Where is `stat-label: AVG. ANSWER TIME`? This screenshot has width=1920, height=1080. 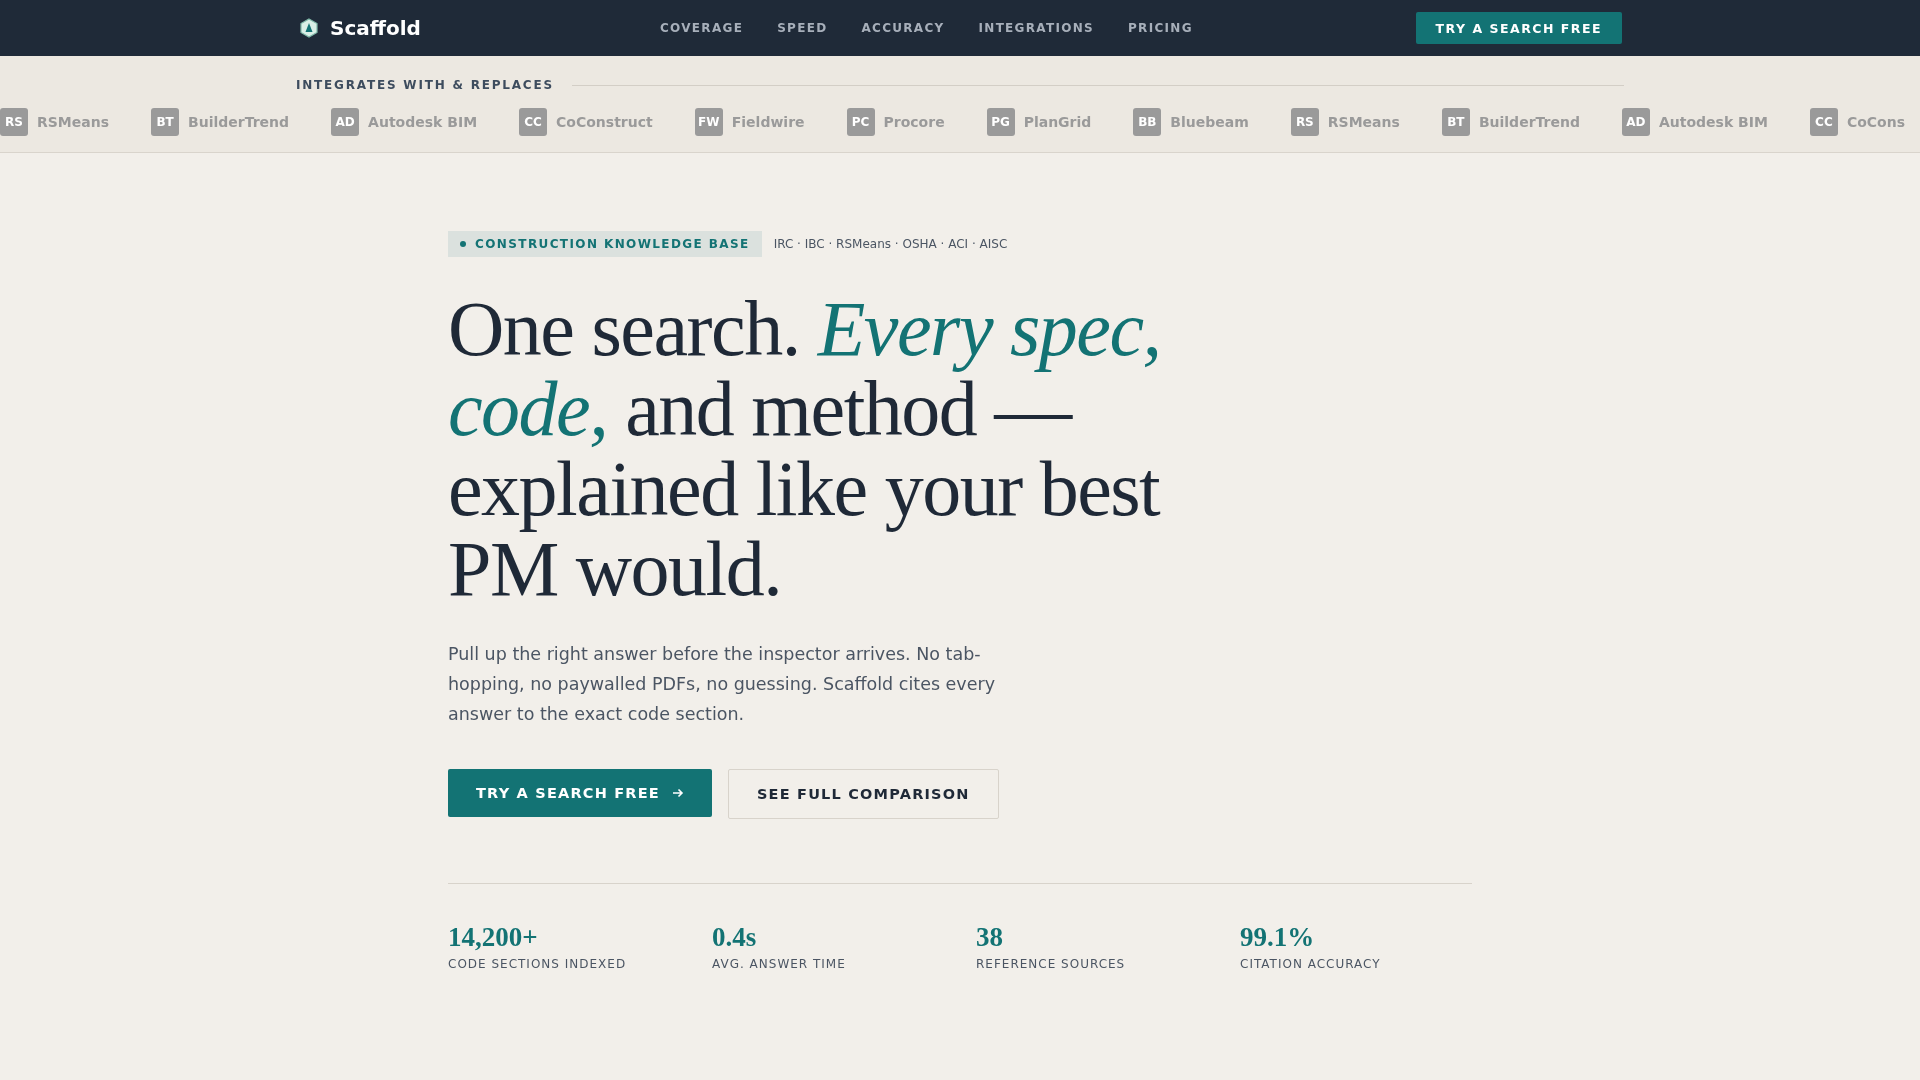
stat-label: AVG. ANSWER TIME is located at coordinates (779, 964).